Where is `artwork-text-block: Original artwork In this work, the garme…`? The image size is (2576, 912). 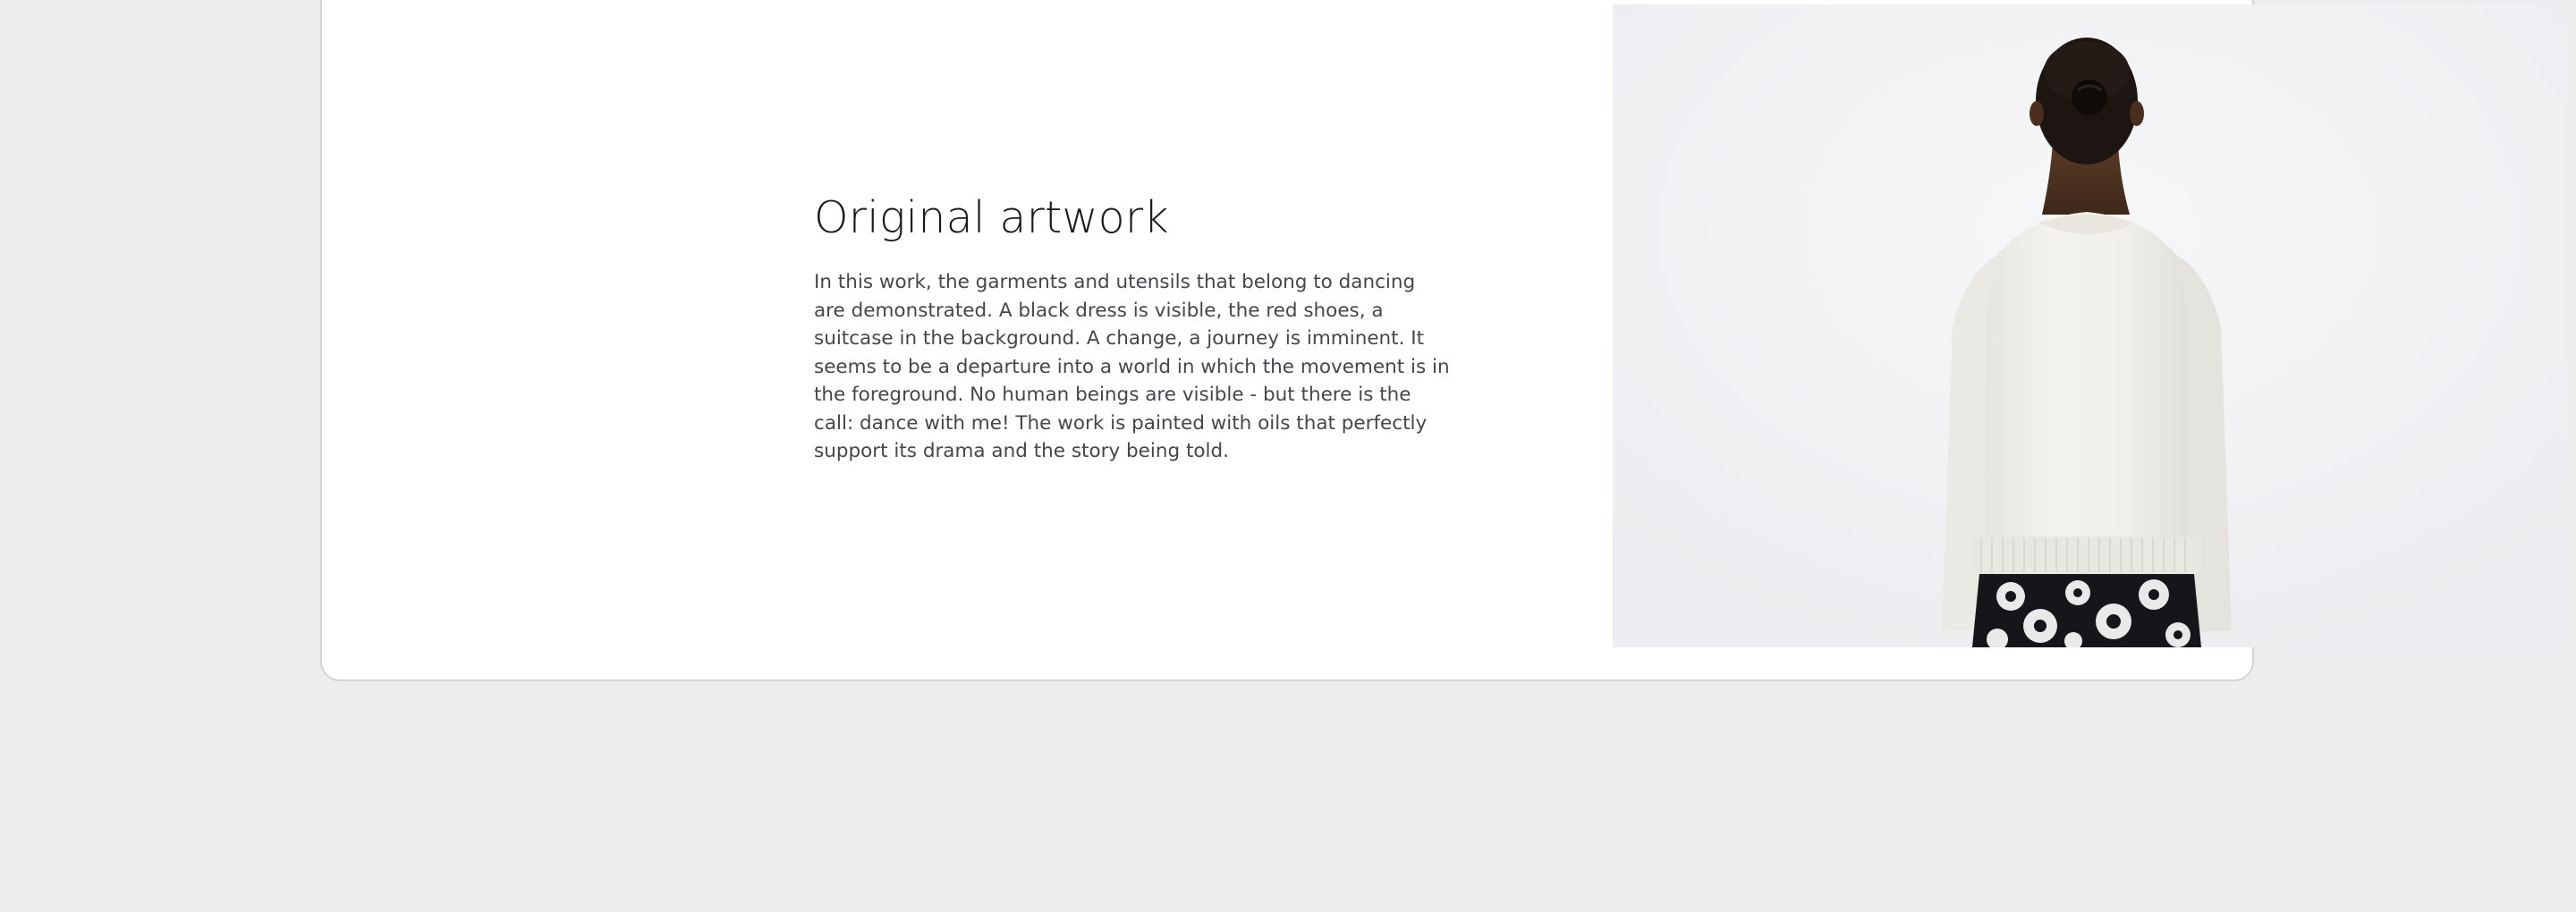
artwork-text-block: Original artwork In this work, the garme… is located at coordinates (1136, 329).